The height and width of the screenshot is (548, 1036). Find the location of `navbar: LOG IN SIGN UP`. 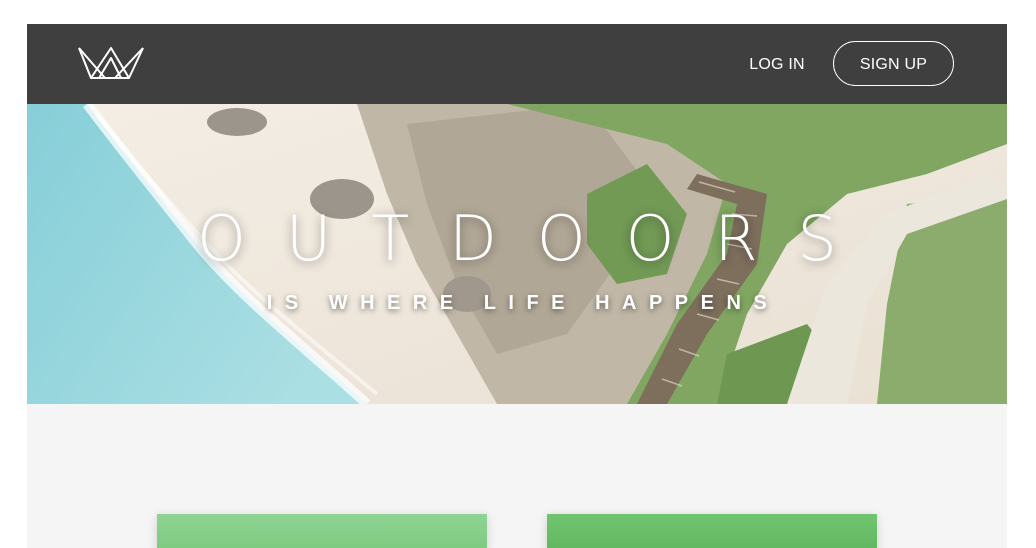

navbar: LOG IN SIGN UP is located at coordinates (517, 64).